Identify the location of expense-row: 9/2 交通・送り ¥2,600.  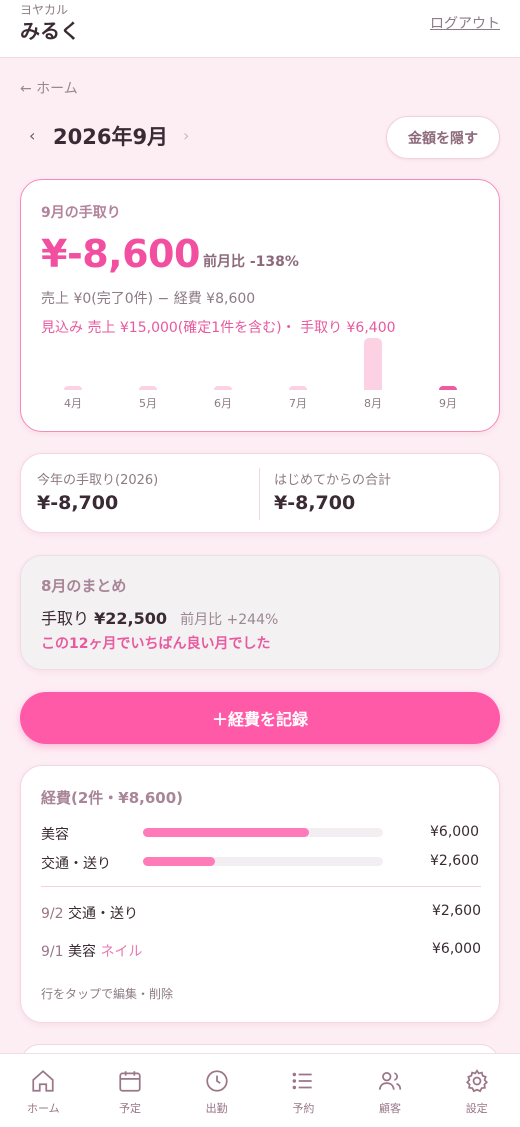
(261, 913).